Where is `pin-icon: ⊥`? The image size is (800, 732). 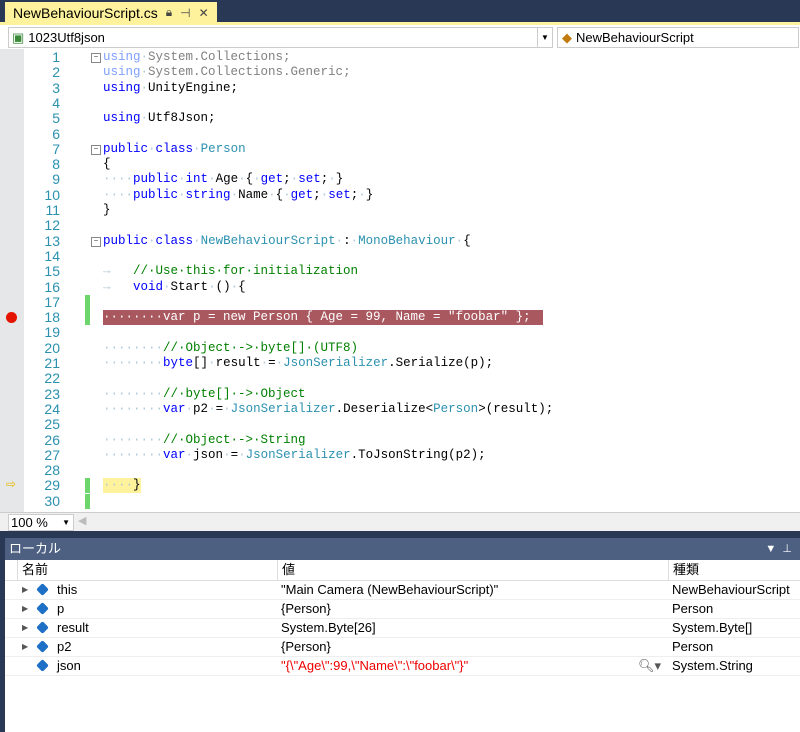
pin-icon: ⊥ is located at coordinates (787, 549).